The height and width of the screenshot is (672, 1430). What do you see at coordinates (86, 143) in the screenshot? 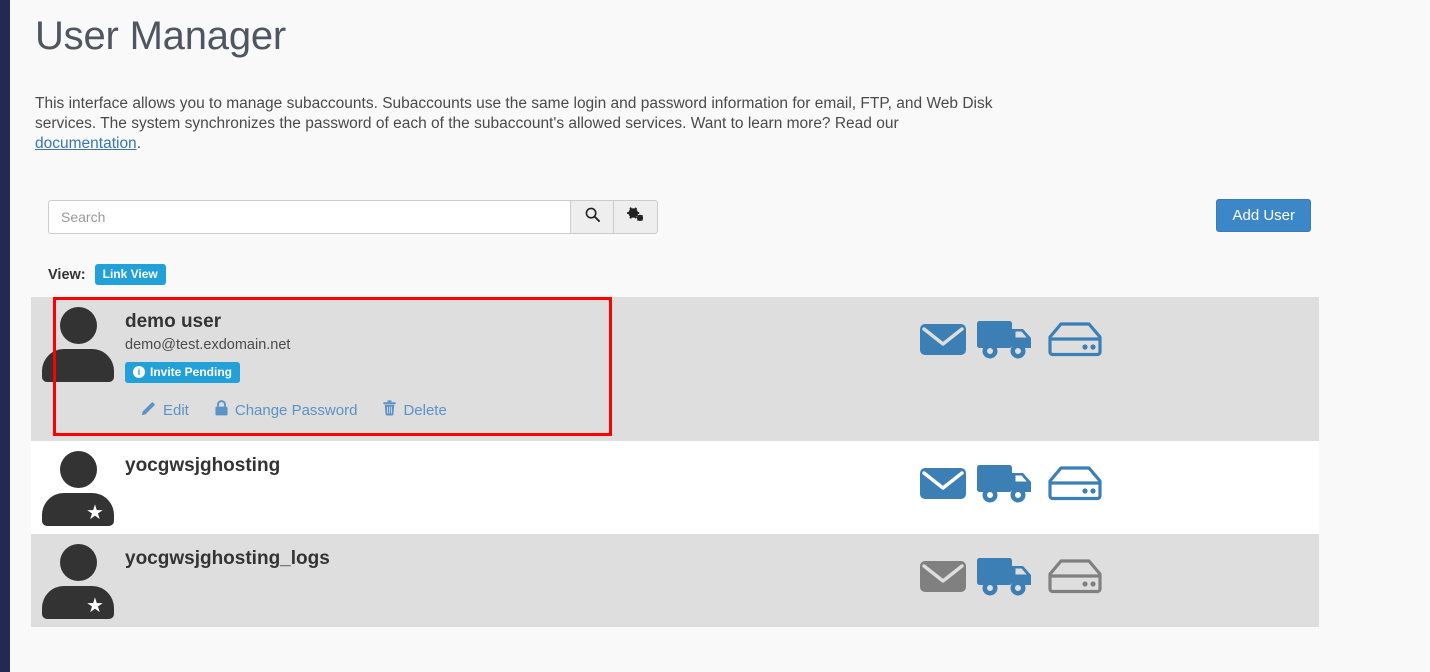
I see `documentation-link: documentation` at bounding box center [86, 143].